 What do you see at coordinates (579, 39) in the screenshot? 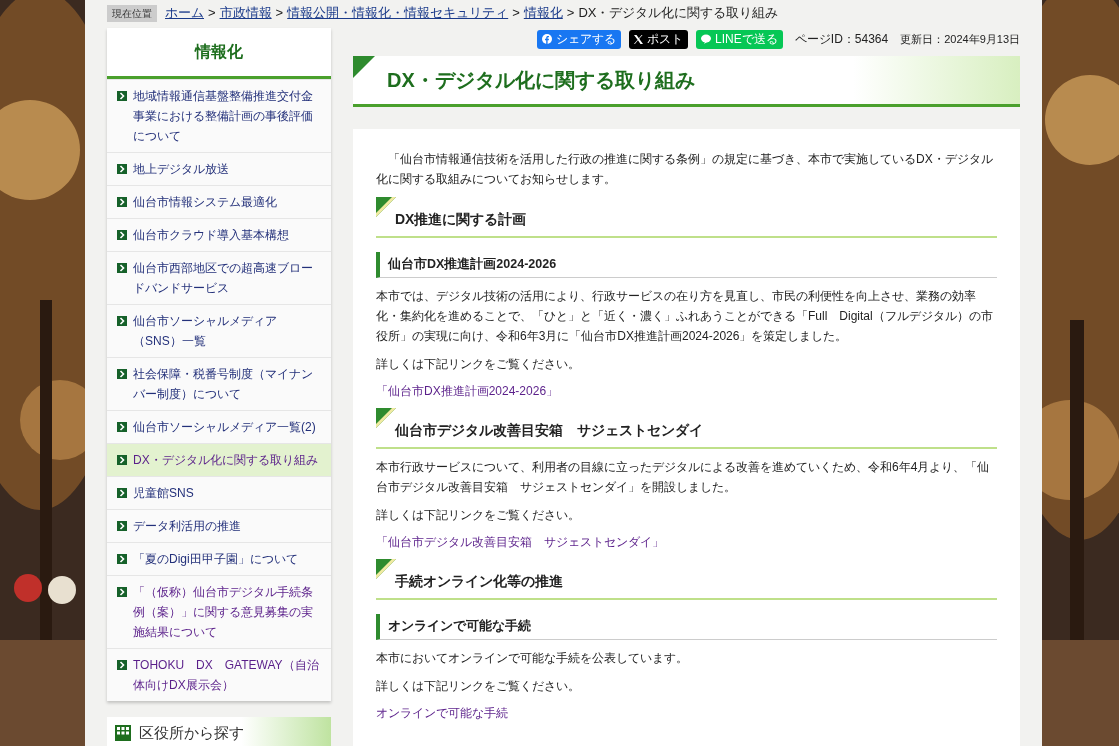
I see `facebook-share-button: シェアする` at bounding box center [579, 39].